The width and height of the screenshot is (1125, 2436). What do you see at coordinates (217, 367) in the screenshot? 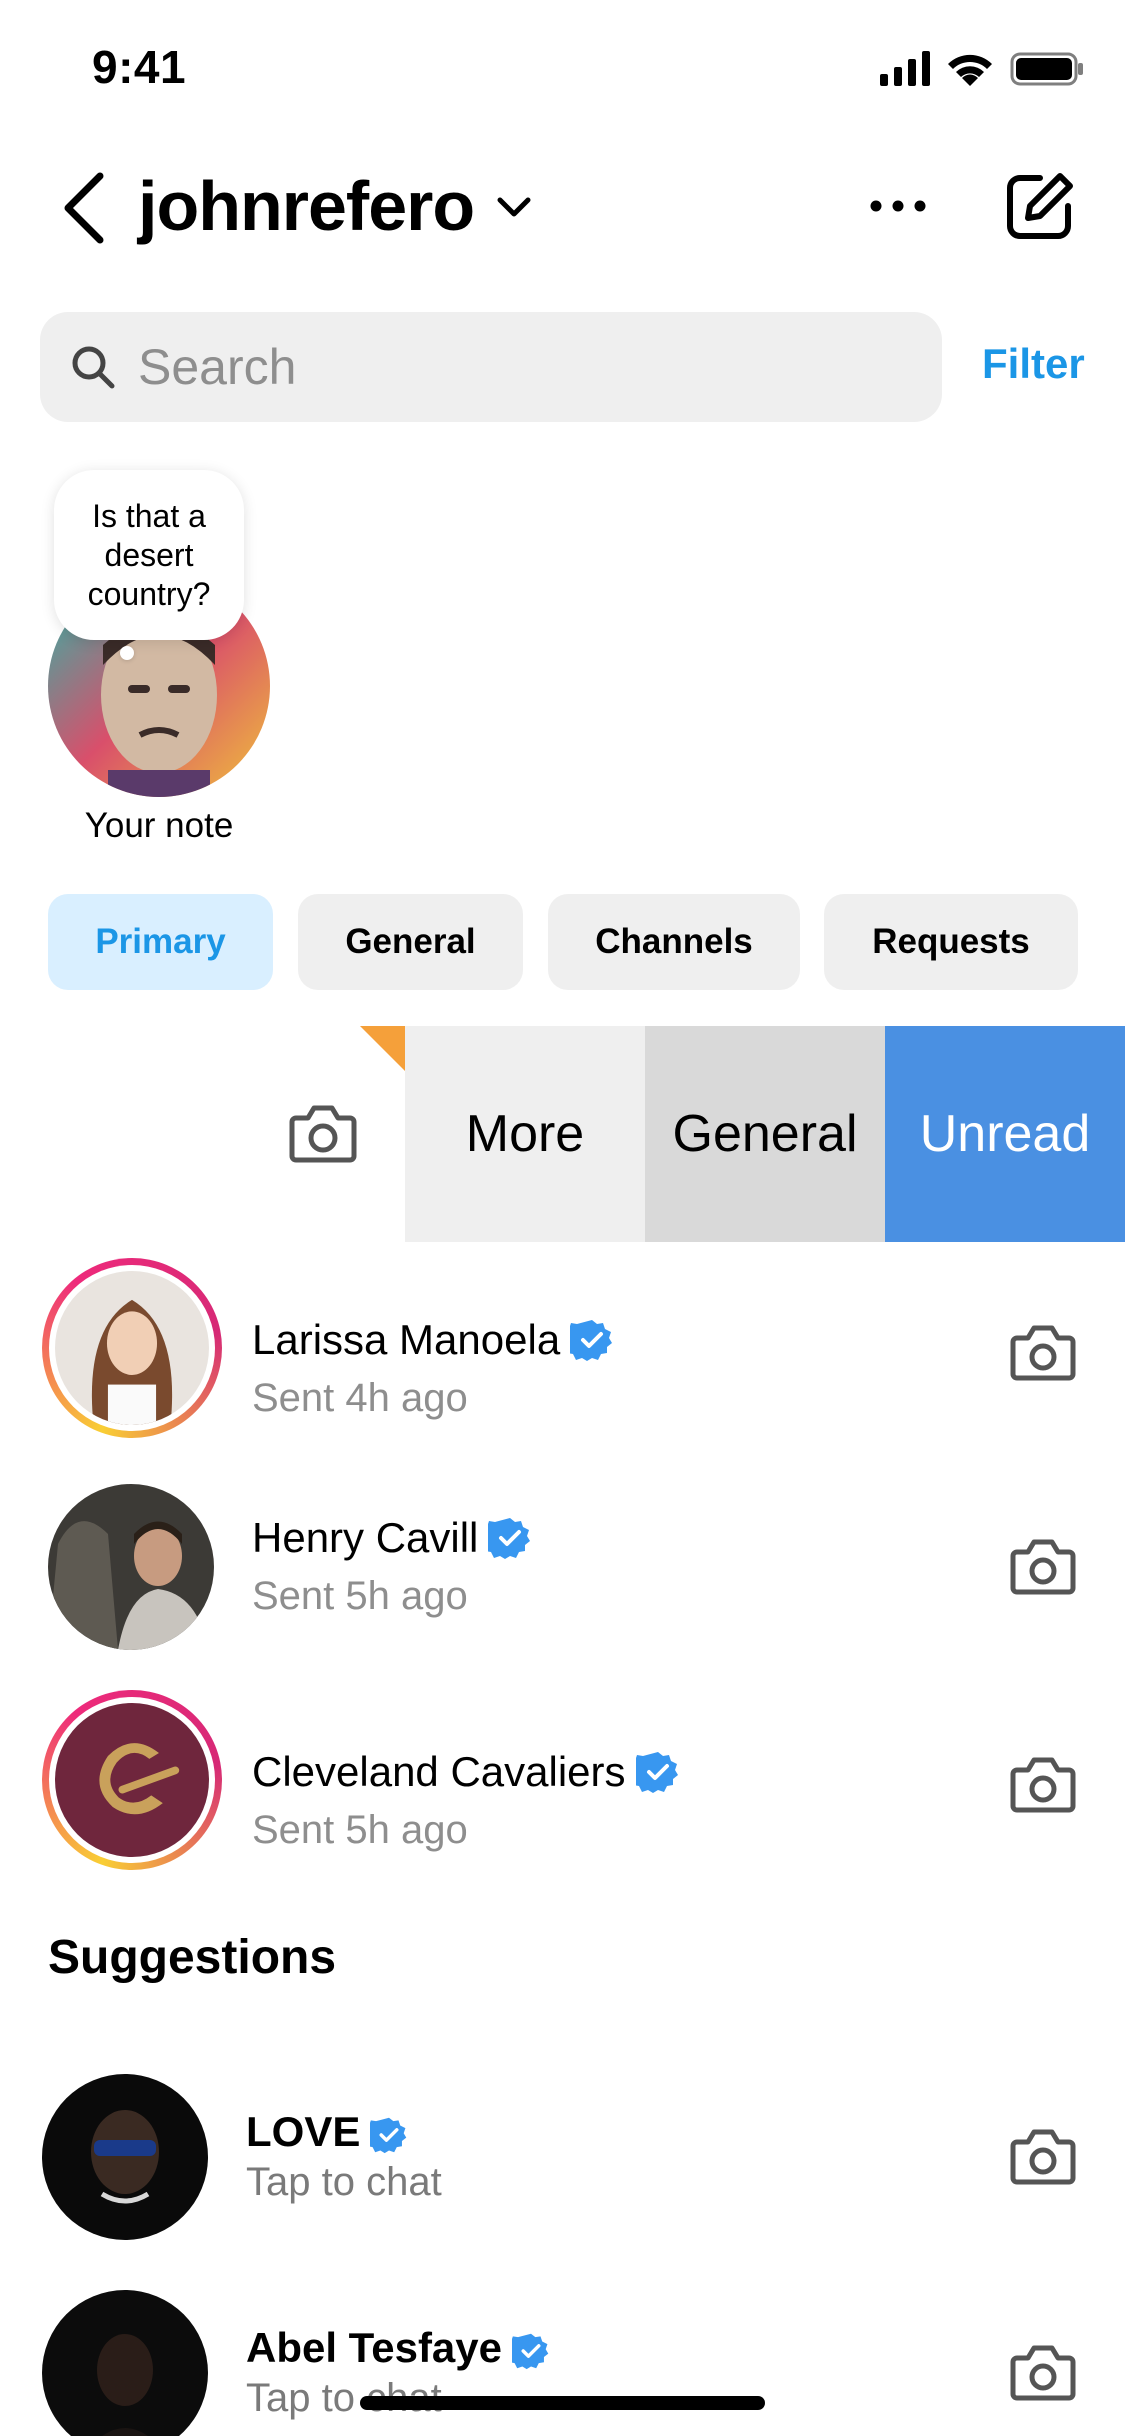
I see `search-placeholder: Search` at bounding box center [217, 367].